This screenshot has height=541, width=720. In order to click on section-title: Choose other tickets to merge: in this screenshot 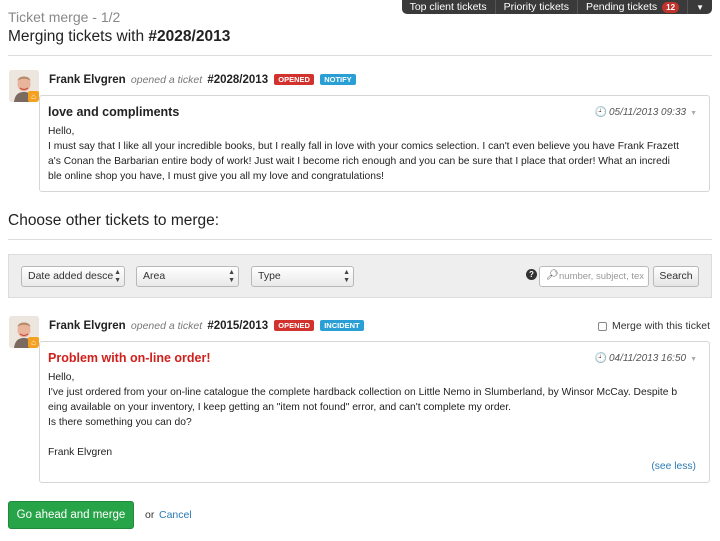, I will do `click(114, 220)`.